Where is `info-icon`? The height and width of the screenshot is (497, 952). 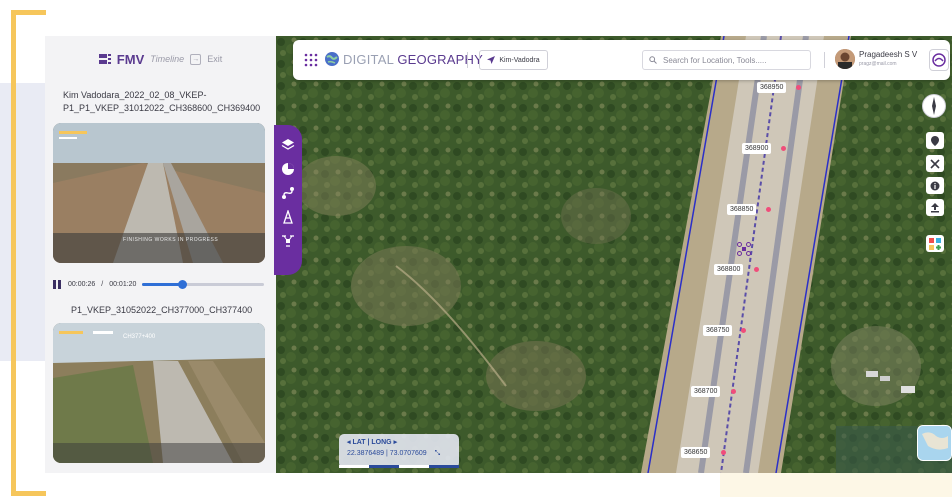 info-icon is located at coordinates (935, 185).